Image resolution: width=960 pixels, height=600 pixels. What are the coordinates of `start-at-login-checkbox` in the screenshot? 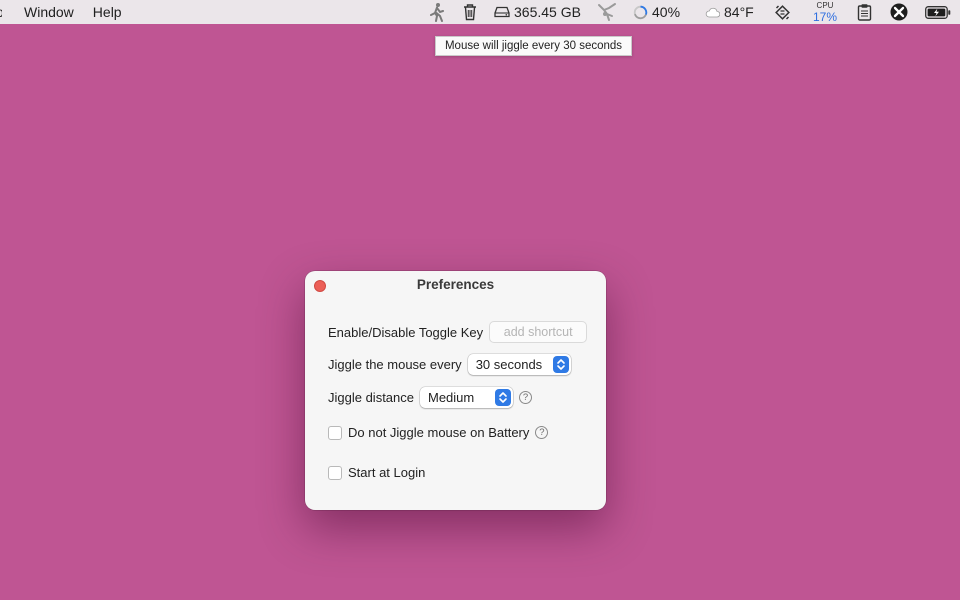 It's located at (335, 472).